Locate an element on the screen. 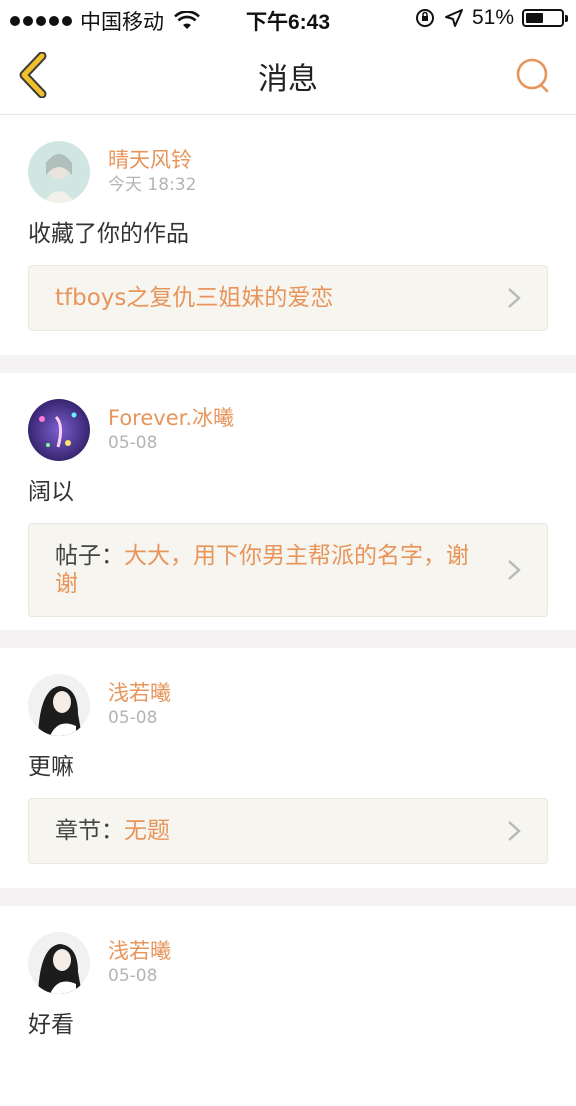  quote-link: 无题 is located at coordinates (147, 831).